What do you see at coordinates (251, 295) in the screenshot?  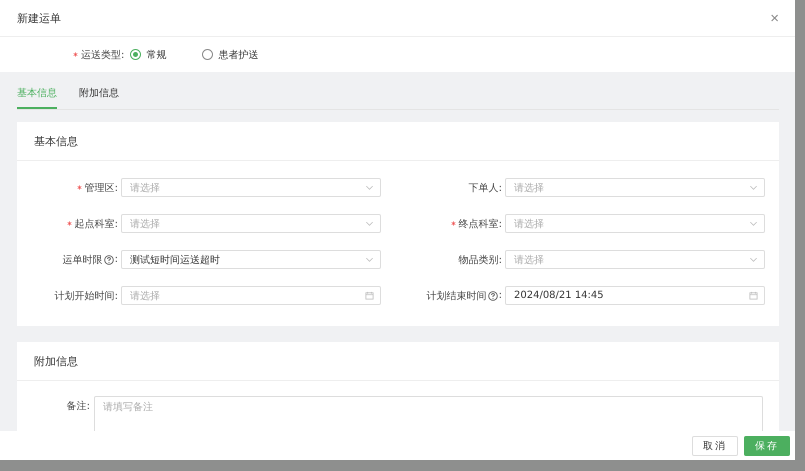 I see `date-field: 请选择` at bounding box center [251, 295].